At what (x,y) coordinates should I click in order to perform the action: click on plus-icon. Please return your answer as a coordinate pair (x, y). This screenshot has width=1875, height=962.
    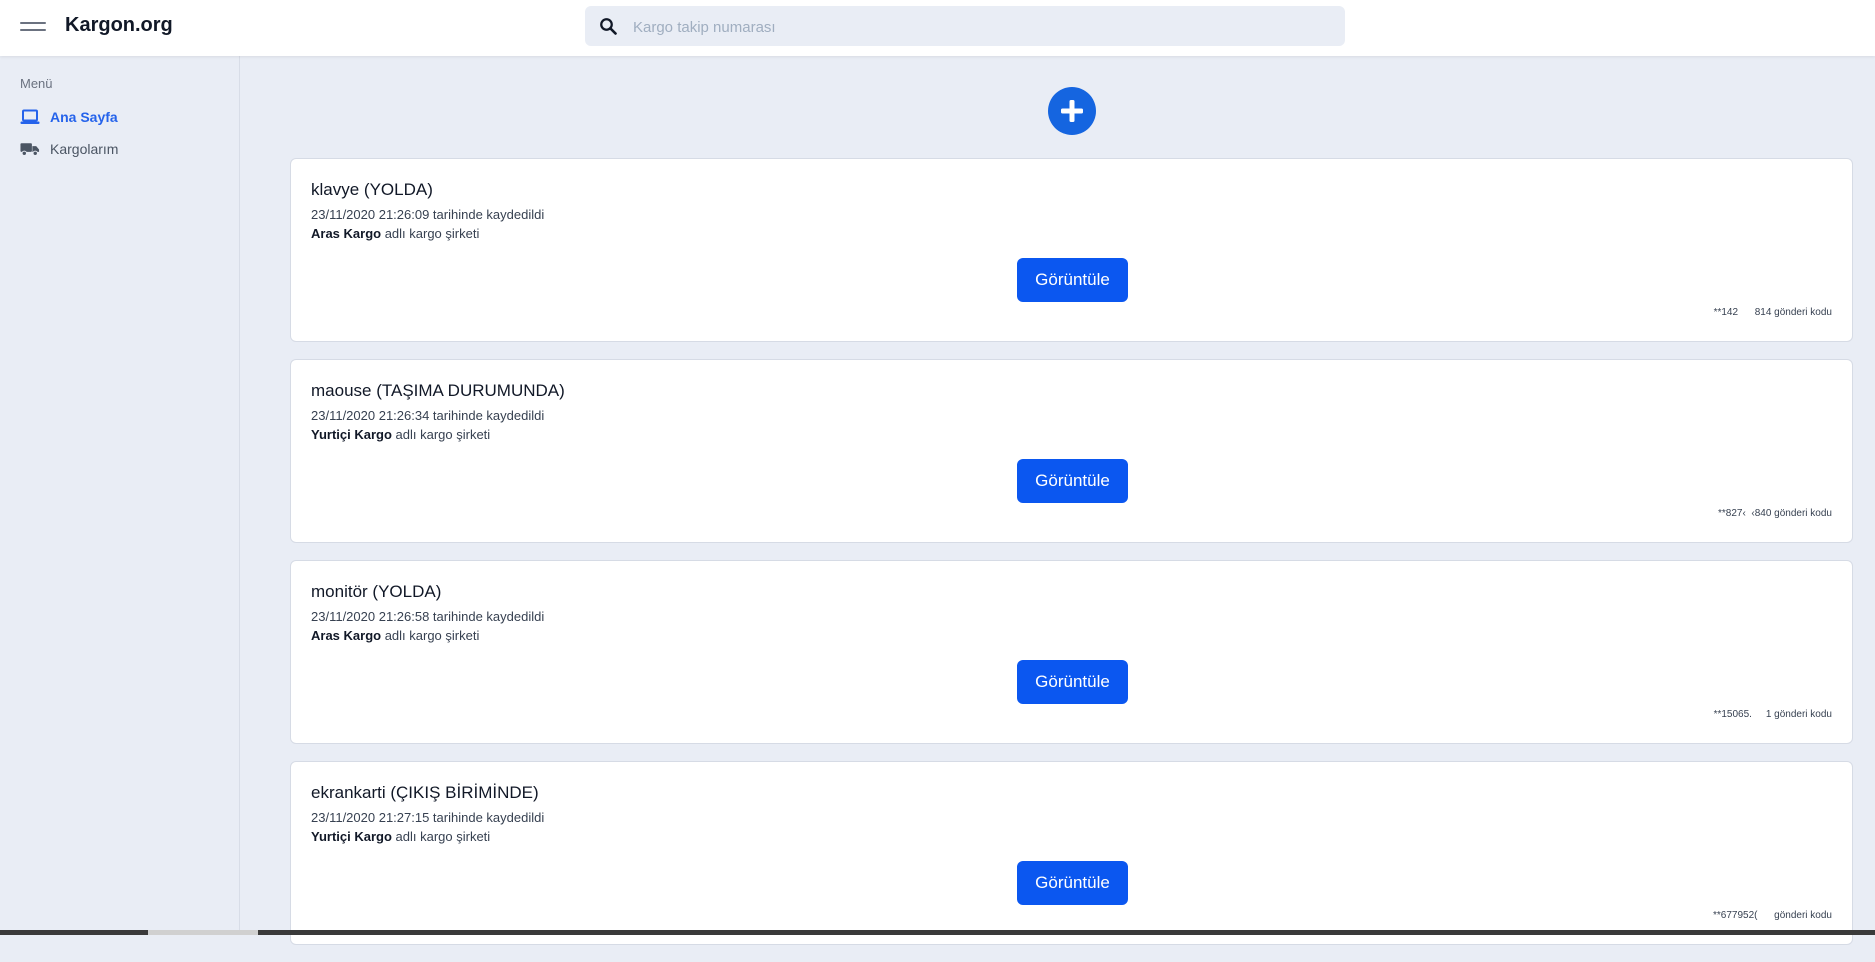
    Looking at the image, I should click on (1072, 111).